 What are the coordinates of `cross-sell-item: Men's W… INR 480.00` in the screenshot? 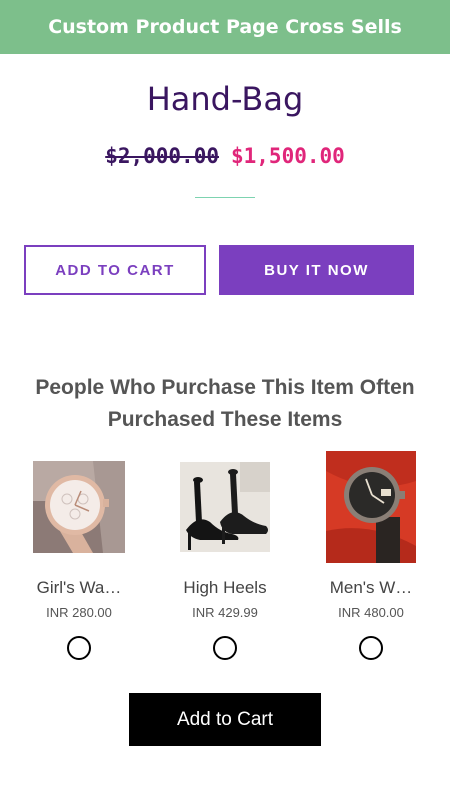 It's located at (371, 554).